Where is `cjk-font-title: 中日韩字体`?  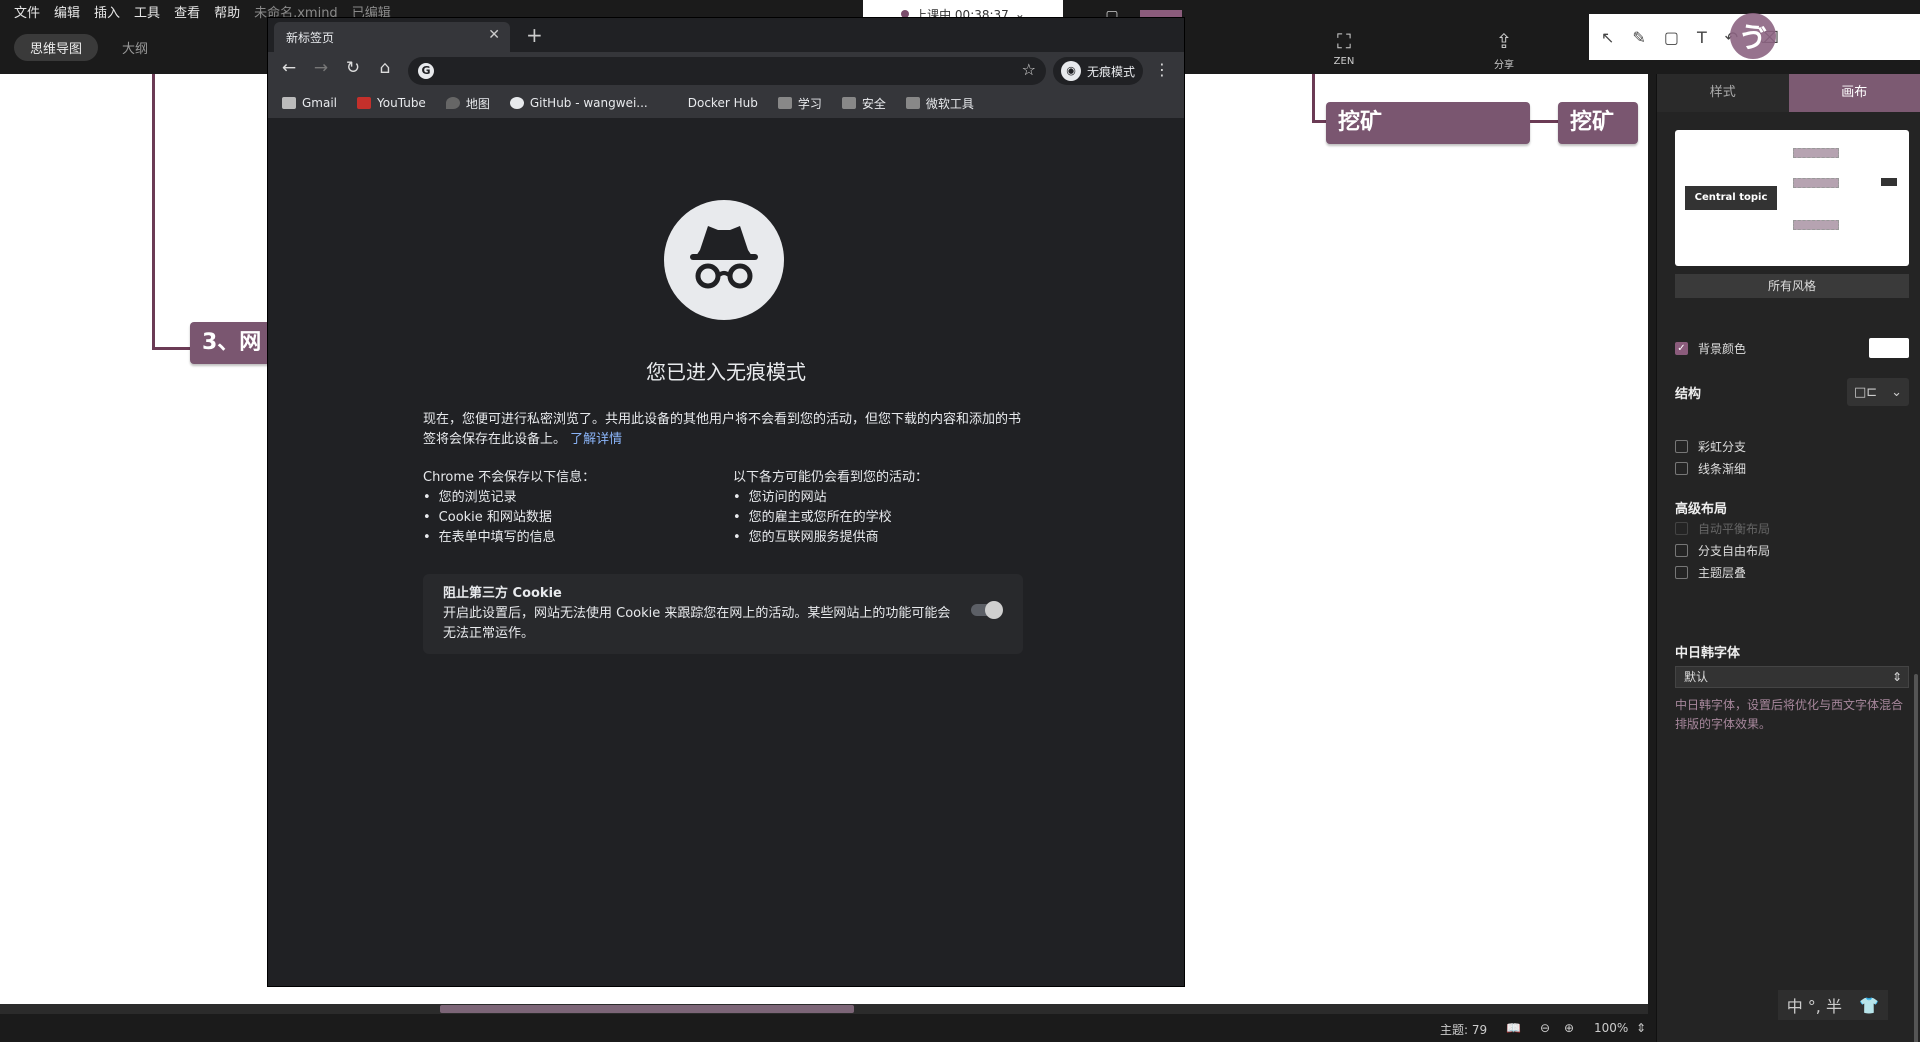 cjk-font-title: 中日韩字体 is located at coordinates (1708, 653).